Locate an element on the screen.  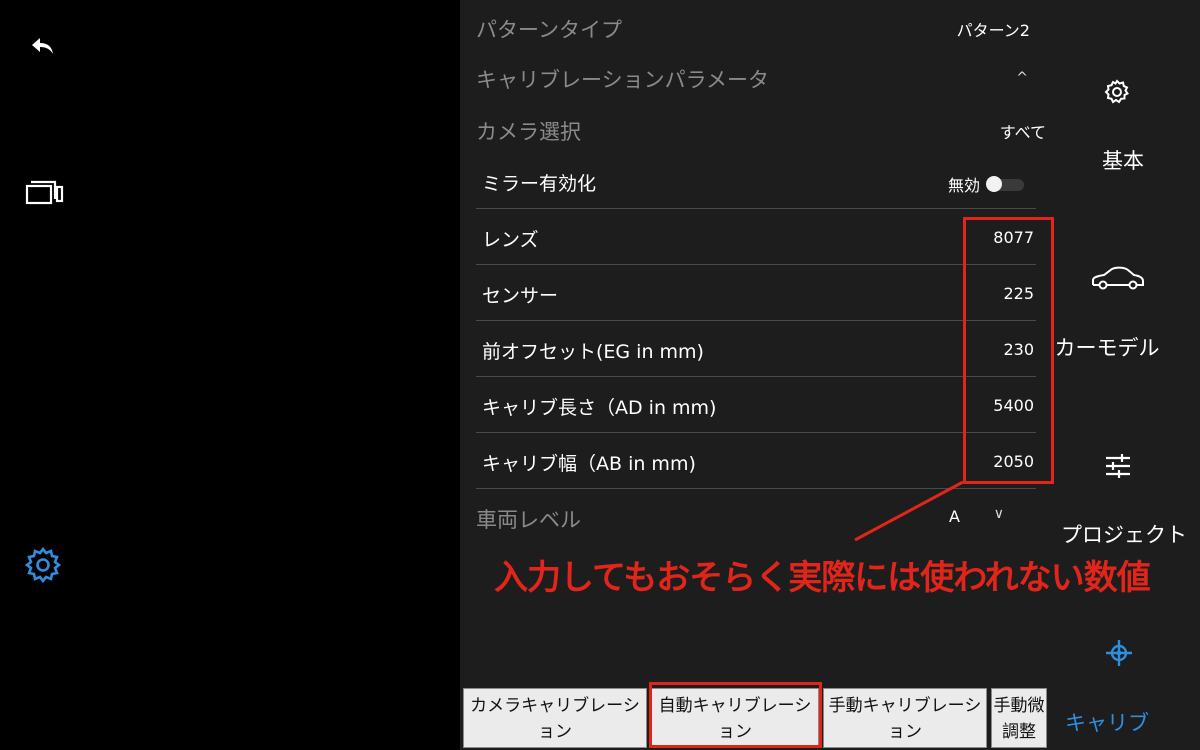
auto-calibration-highlight-box is located at coordinates (735, 715).